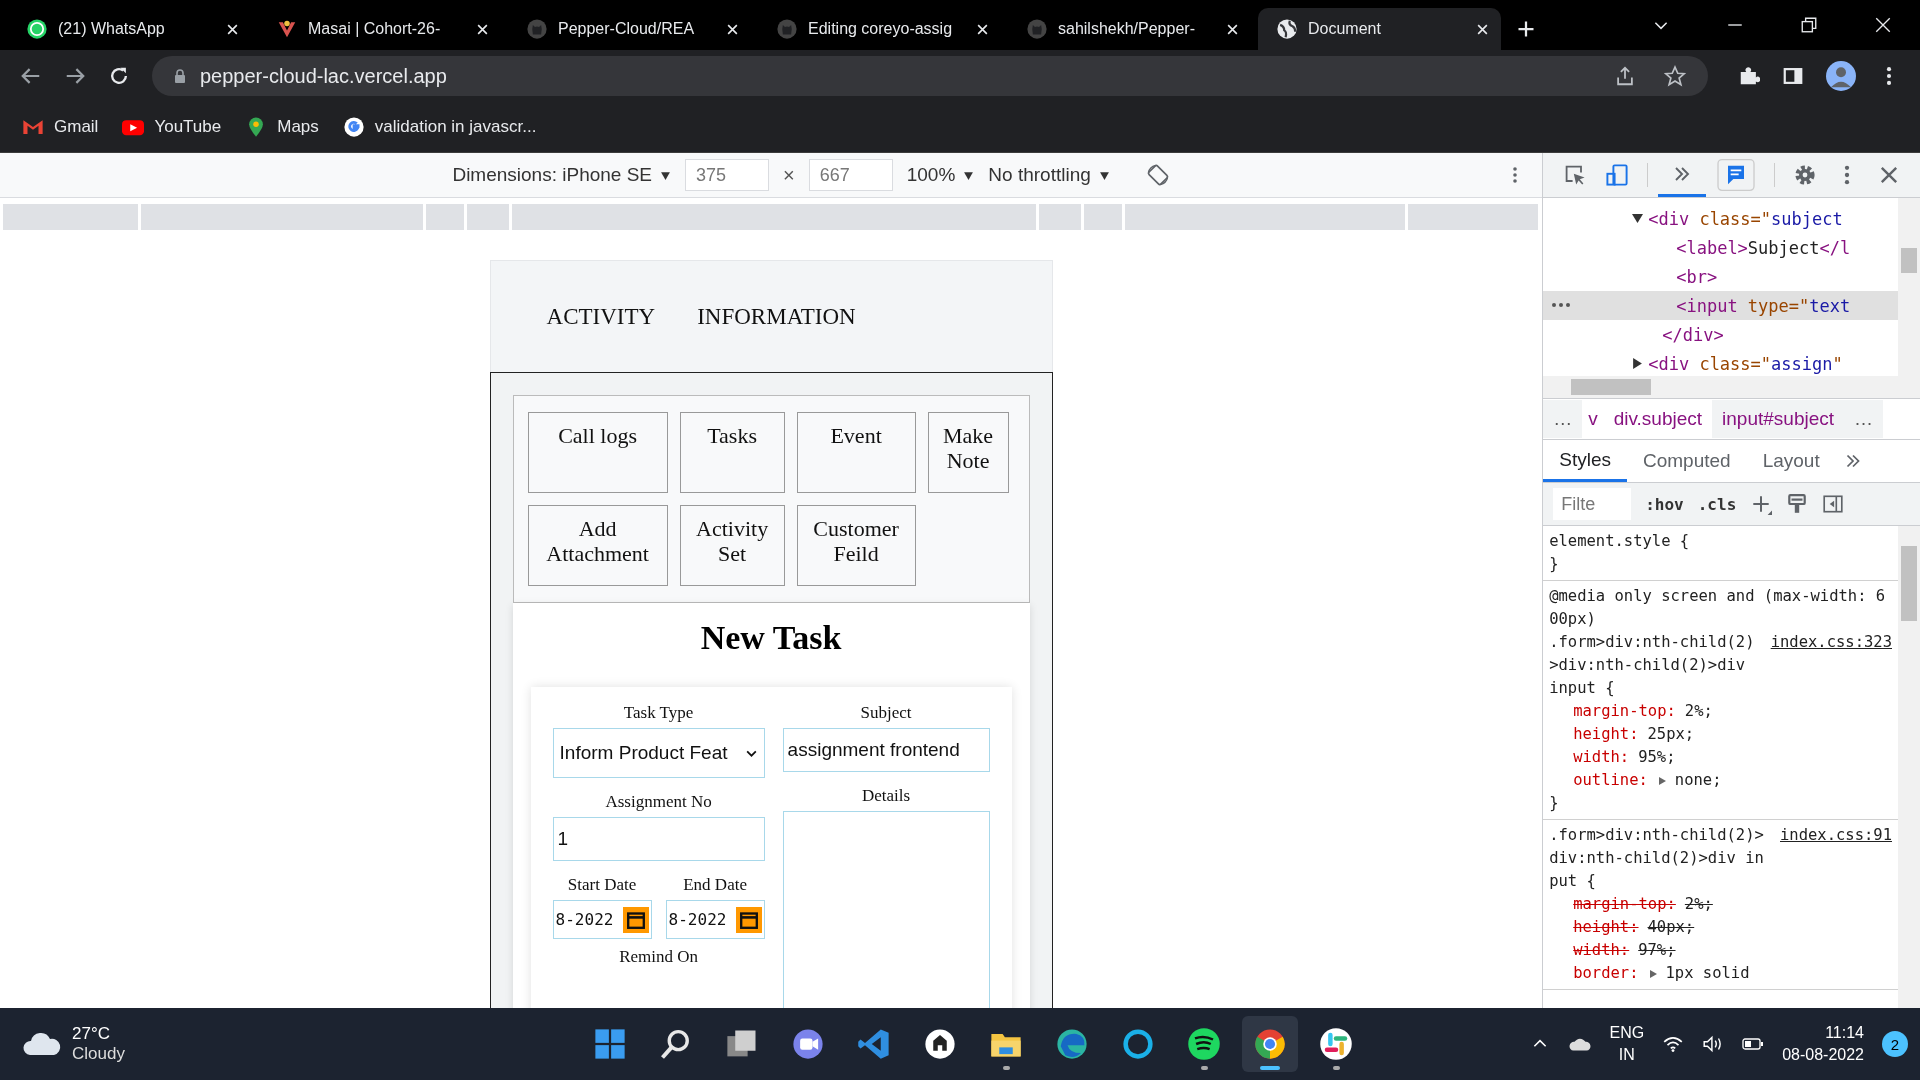  I want to click on clock: 11:14 08-08-2022, so click(1823, 1044).